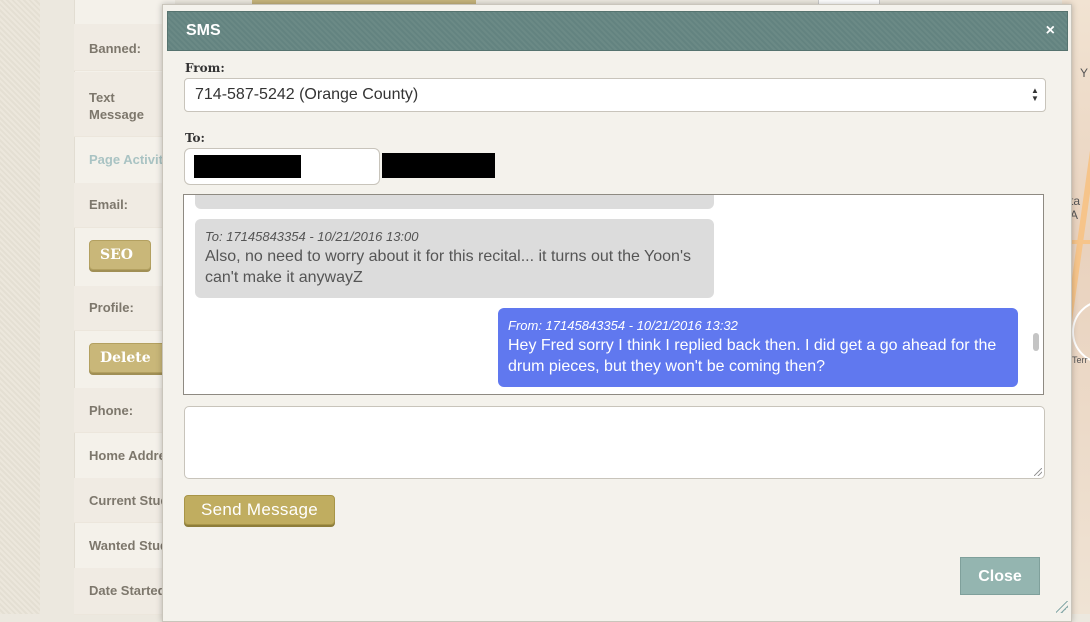 The image size is (1090, 622). I want to click on close-icon: ×, so click(1050, 31).